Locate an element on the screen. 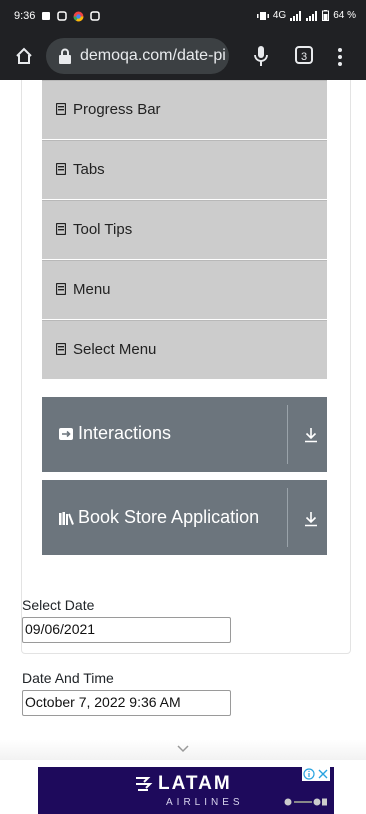  more-options-icon is located at coordinates (340, 57).